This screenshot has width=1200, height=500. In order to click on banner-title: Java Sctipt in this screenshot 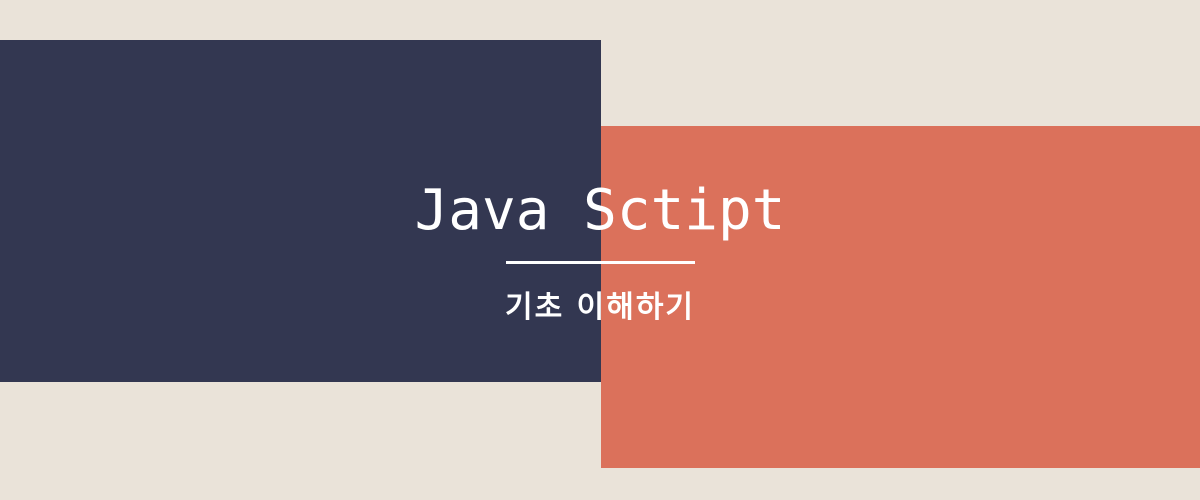, I will do `click(600, 210)`.